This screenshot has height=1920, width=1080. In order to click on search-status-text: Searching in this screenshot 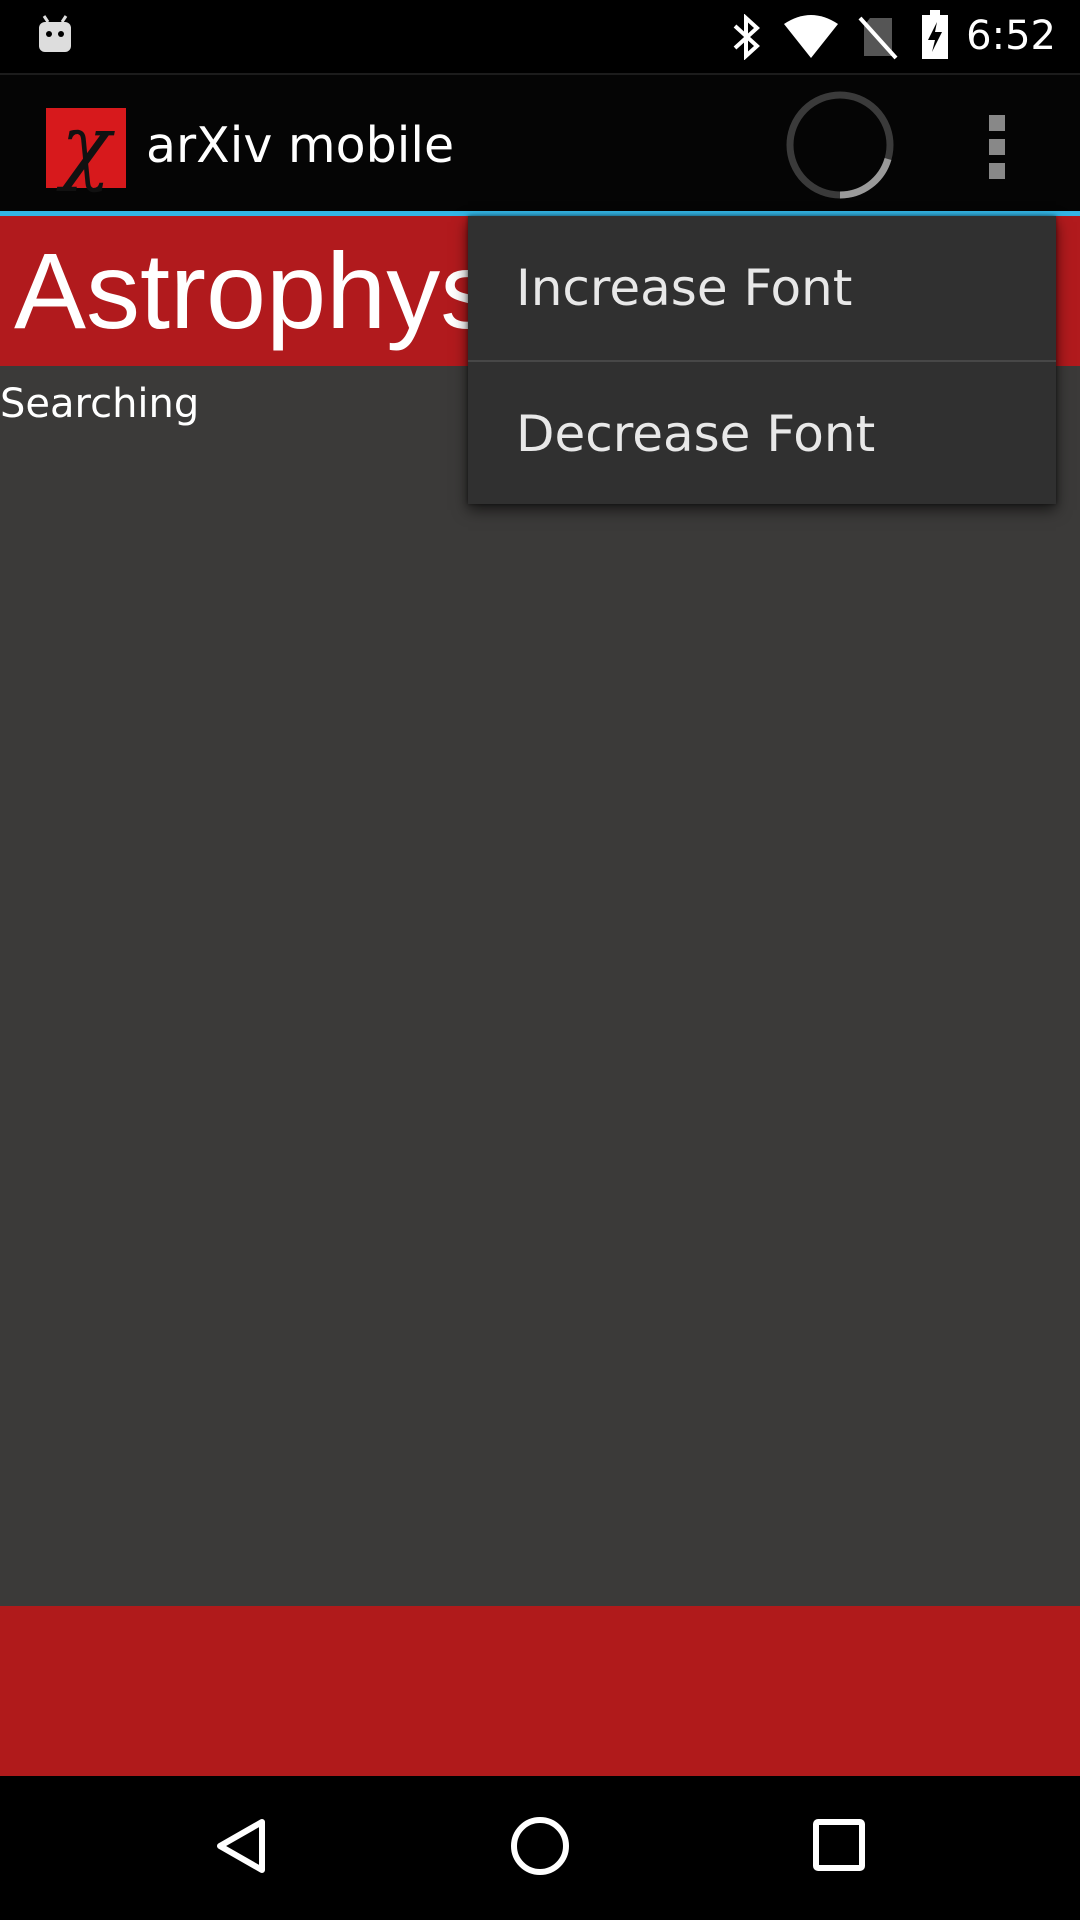, I will do `click(100, 404)`.